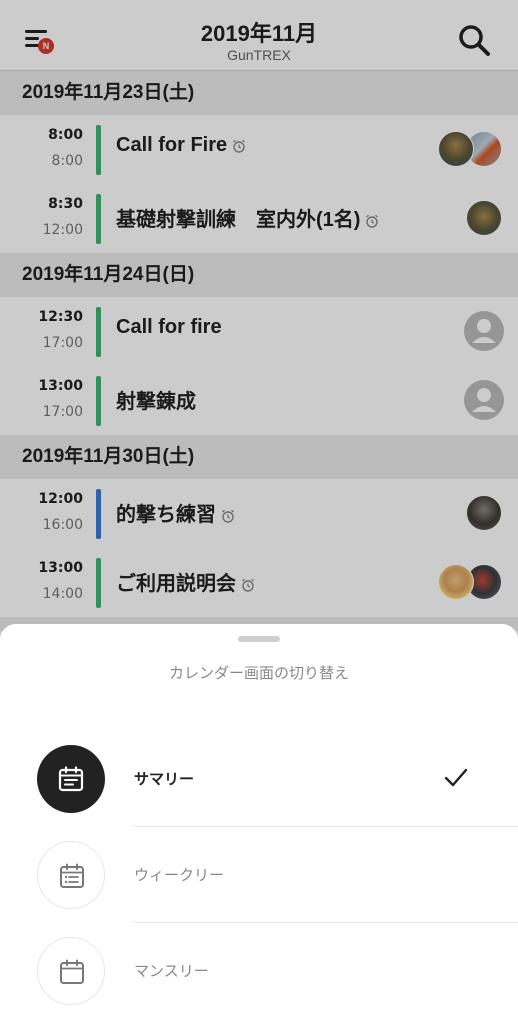 This screenshot has width=518, height=1024. Describe the element at coordinates (71, 875) in the screenshot. I see `calendar-weekly-icon` at that location.